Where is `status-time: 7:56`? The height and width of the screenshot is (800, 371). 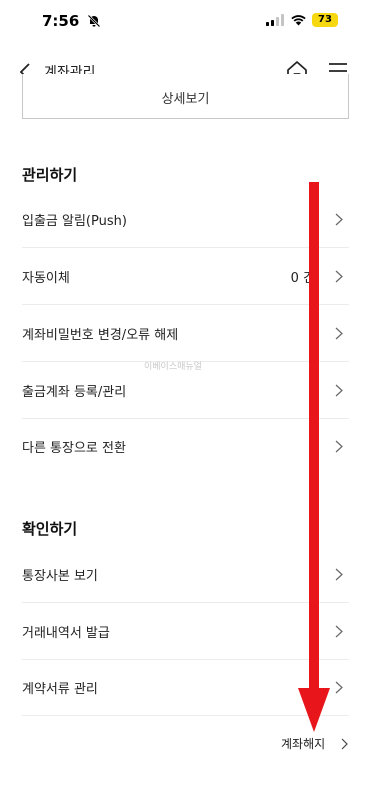 status-time: 7:56 is located at coordinates (61, 21).